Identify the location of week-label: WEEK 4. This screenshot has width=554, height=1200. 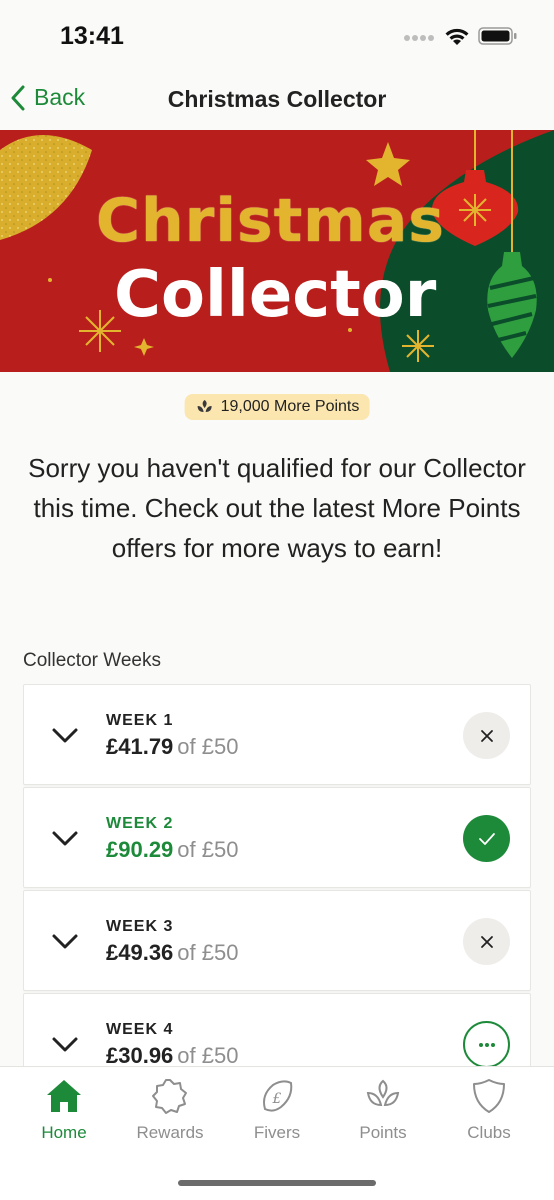
(140, 1029).